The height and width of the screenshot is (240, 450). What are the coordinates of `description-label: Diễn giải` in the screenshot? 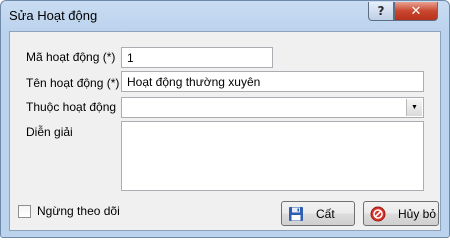 It's located at (49, 132).